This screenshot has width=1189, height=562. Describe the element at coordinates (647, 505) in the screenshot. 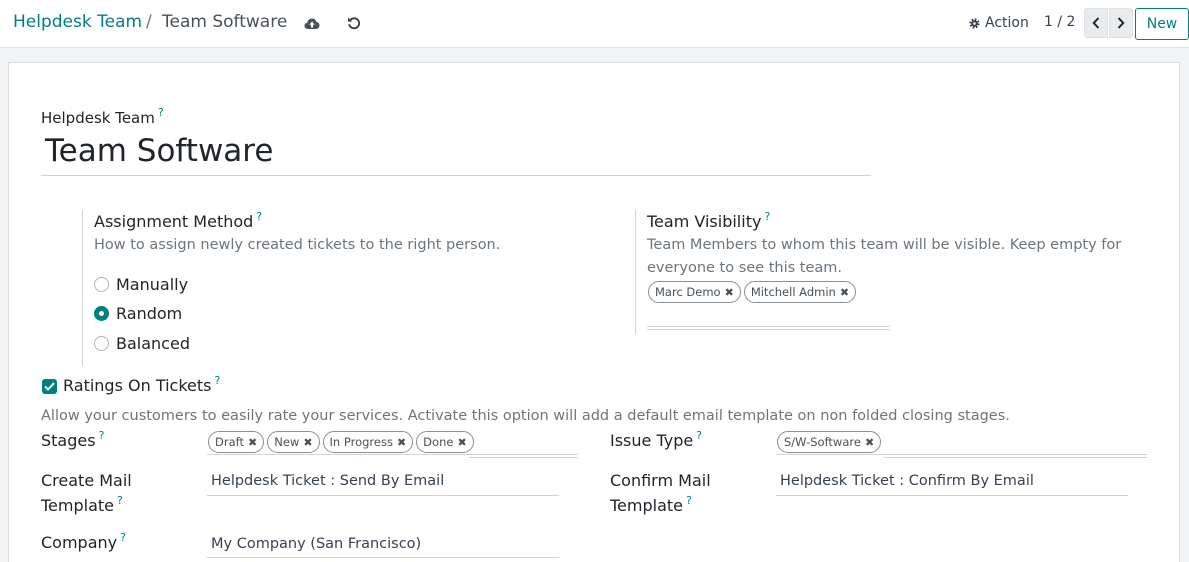

I see `confirm-mail-label-line2-text: Template` at that location.